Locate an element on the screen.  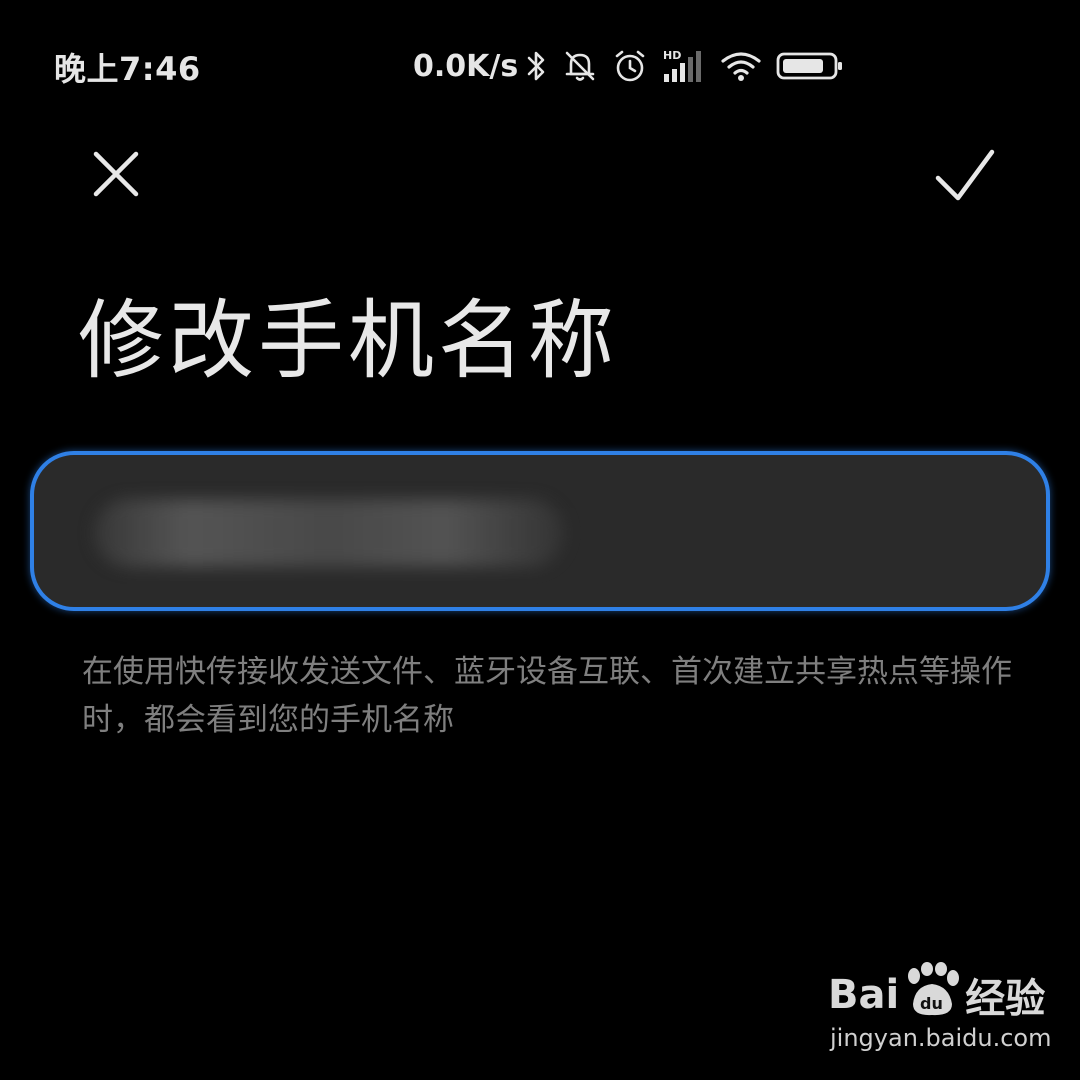
baidu-jingyan-watermark: Bai du 经验 jingyan.baidu.com is located at coordinates (943, 1012).